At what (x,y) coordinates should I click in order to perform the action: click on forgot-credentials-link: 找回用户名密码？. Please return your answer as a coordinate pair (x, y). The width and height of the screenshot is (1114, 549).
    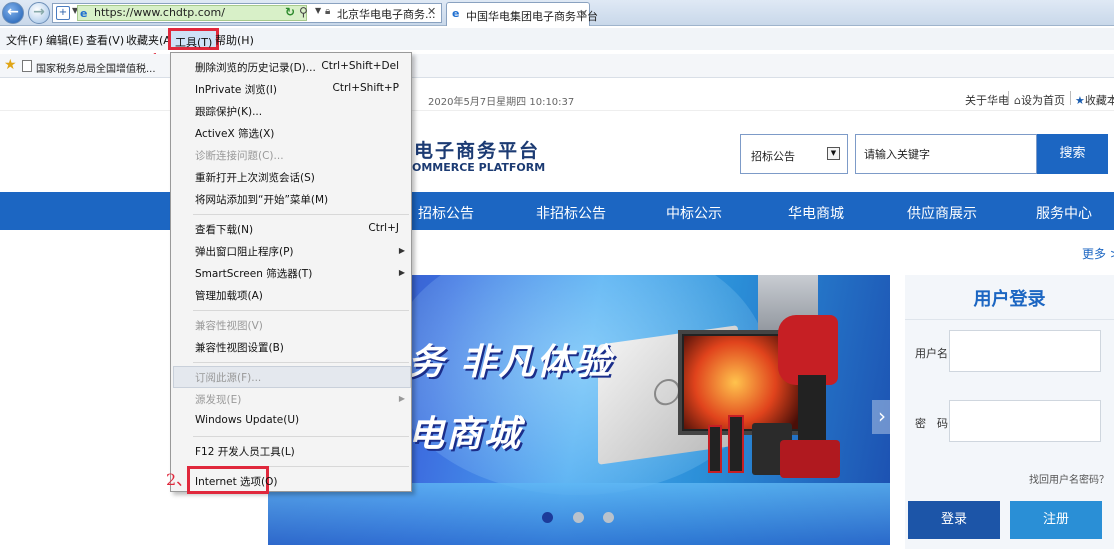
    Looking at the image, I should click on (1069, 478).